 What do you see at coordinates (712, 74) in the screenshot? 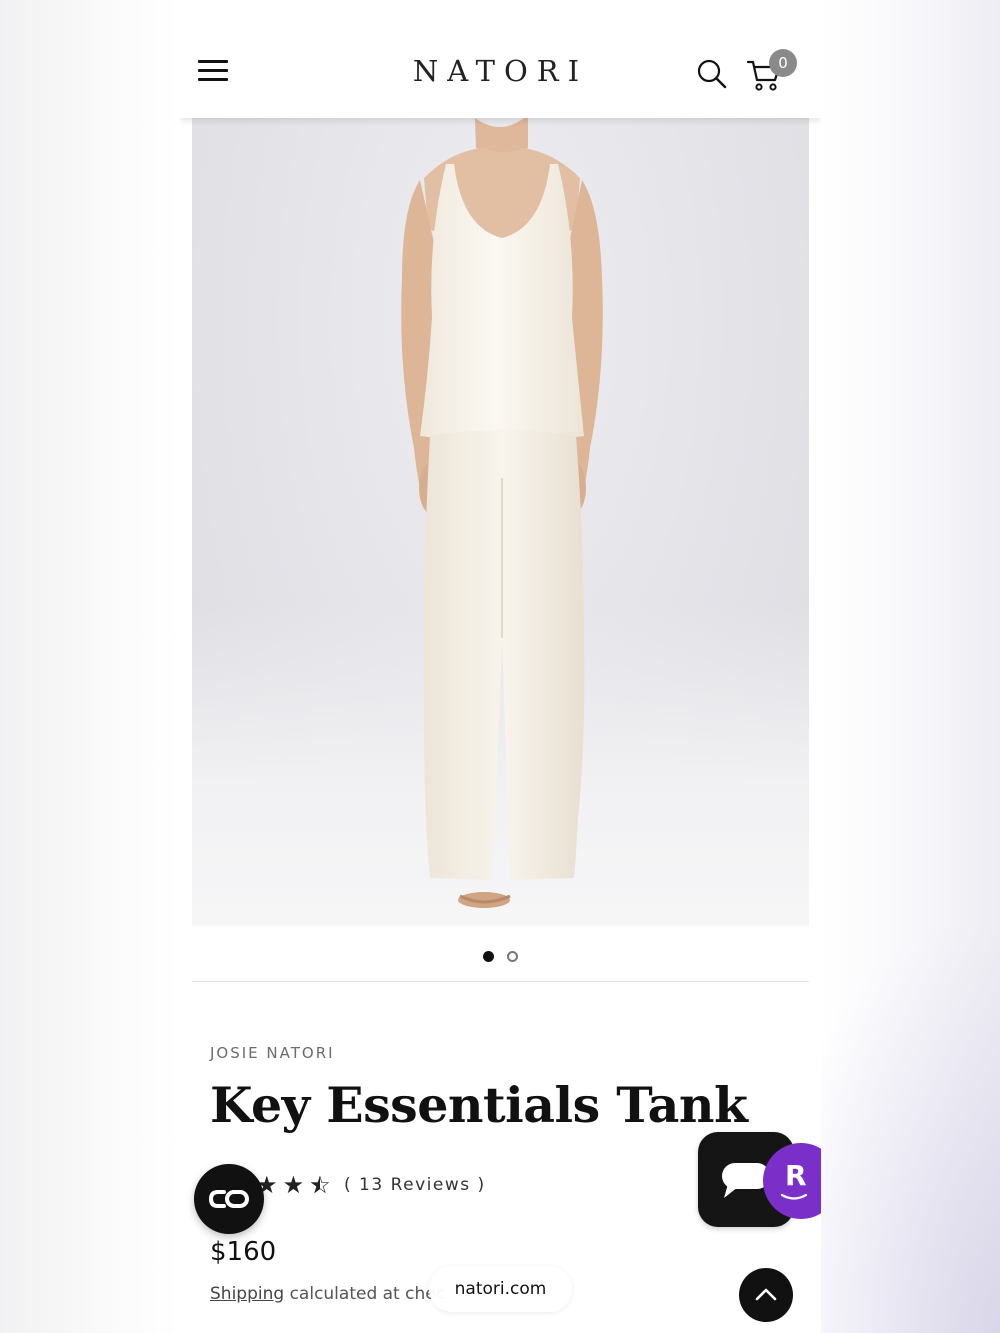
I see `search-icon` at bounding box center [712, 74].